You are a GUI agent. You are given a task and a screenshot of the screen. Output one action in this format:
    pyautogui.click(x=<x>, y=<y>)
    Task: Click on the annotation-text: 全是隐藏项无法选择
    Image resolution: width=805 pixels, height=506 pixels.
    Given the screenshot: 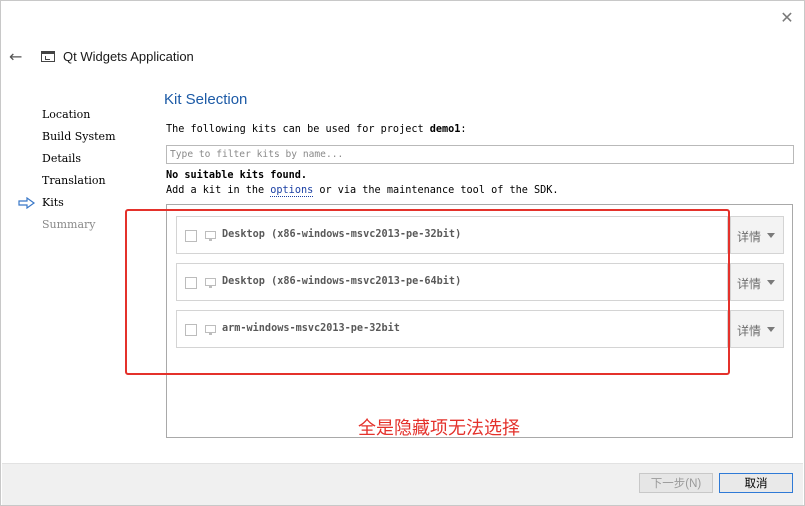 What is the action you would take?
    pyautogui.click(x=439, y=428)
    